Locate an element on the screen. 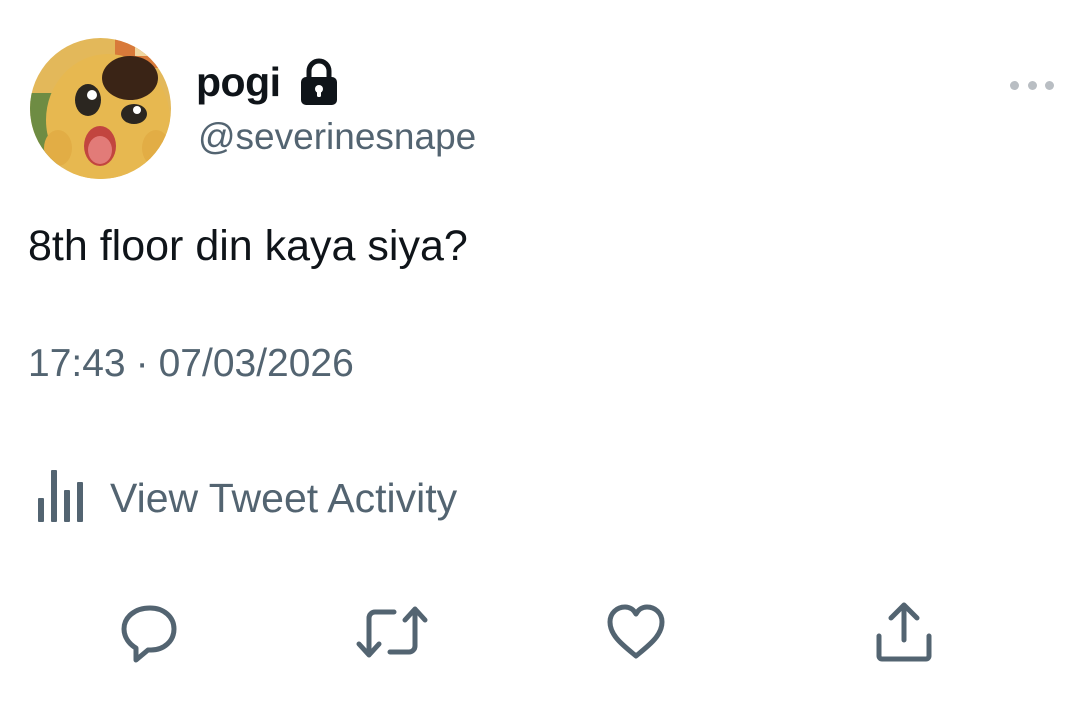  avatar is located at coordinates (100, 108).